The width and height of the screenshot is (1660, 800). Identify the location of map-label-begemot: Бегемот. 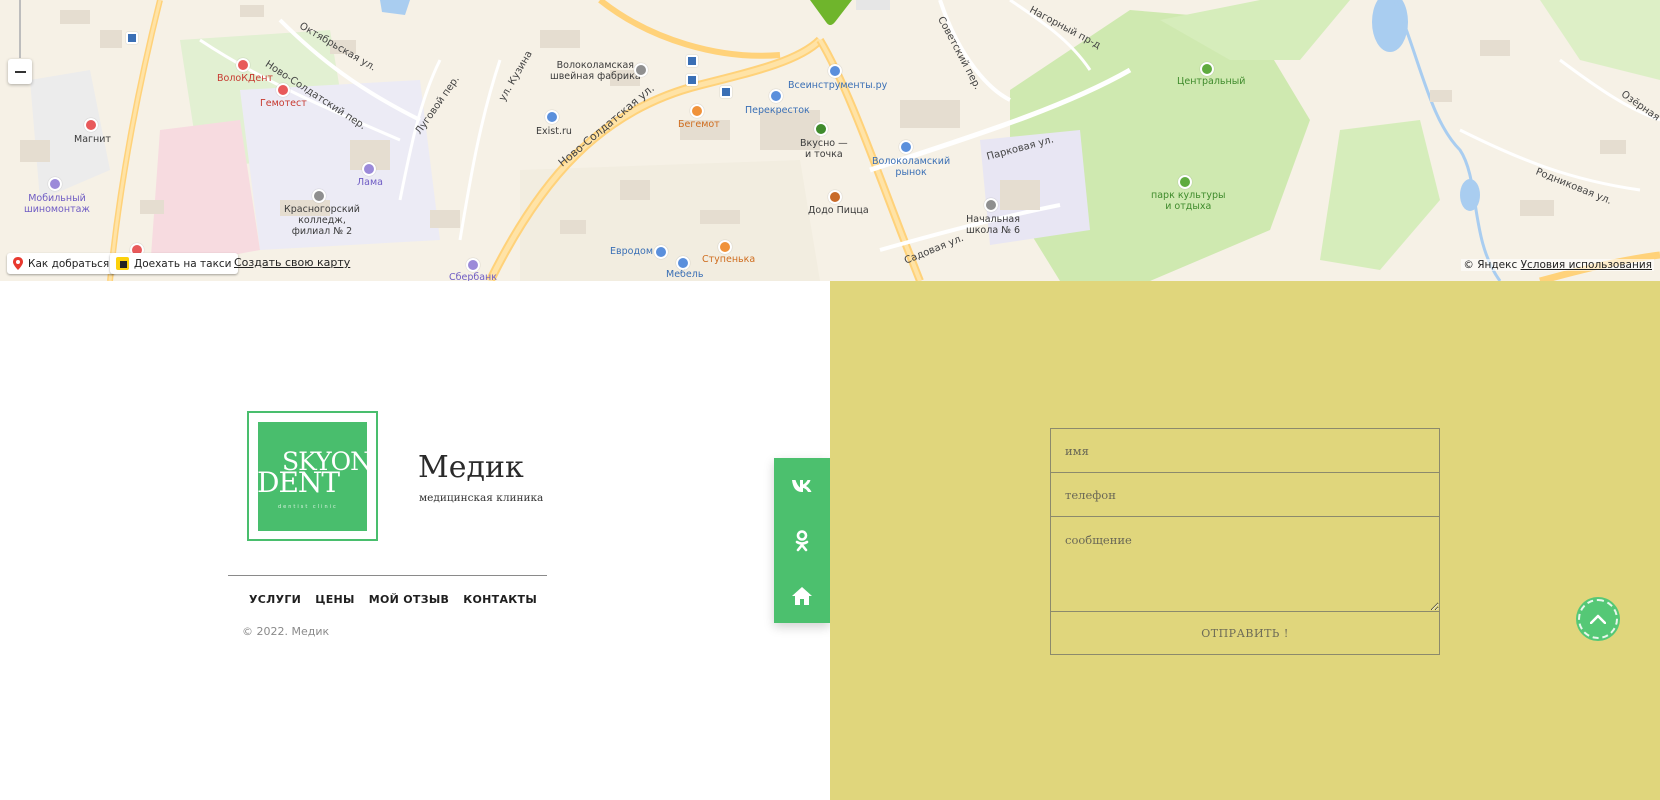
(699, 124).